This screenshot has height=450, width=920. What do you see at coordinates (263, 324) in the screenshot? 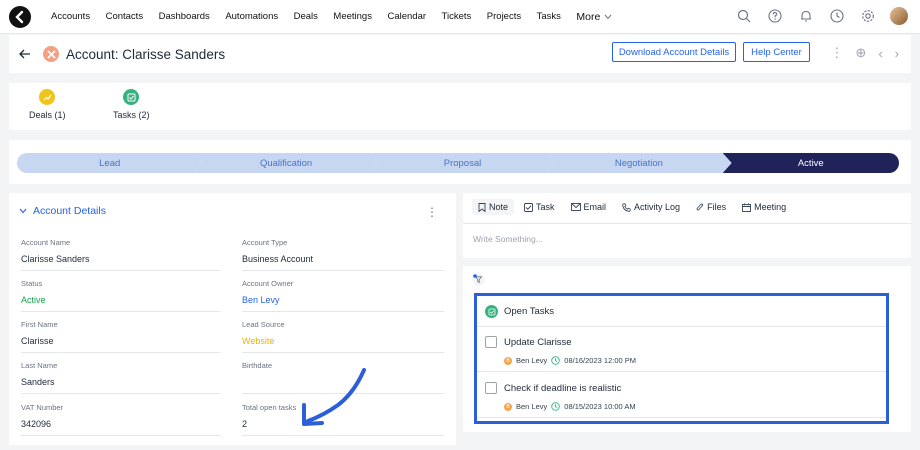
I see `field-label: Lead Source` at bounding box center [263, 324].